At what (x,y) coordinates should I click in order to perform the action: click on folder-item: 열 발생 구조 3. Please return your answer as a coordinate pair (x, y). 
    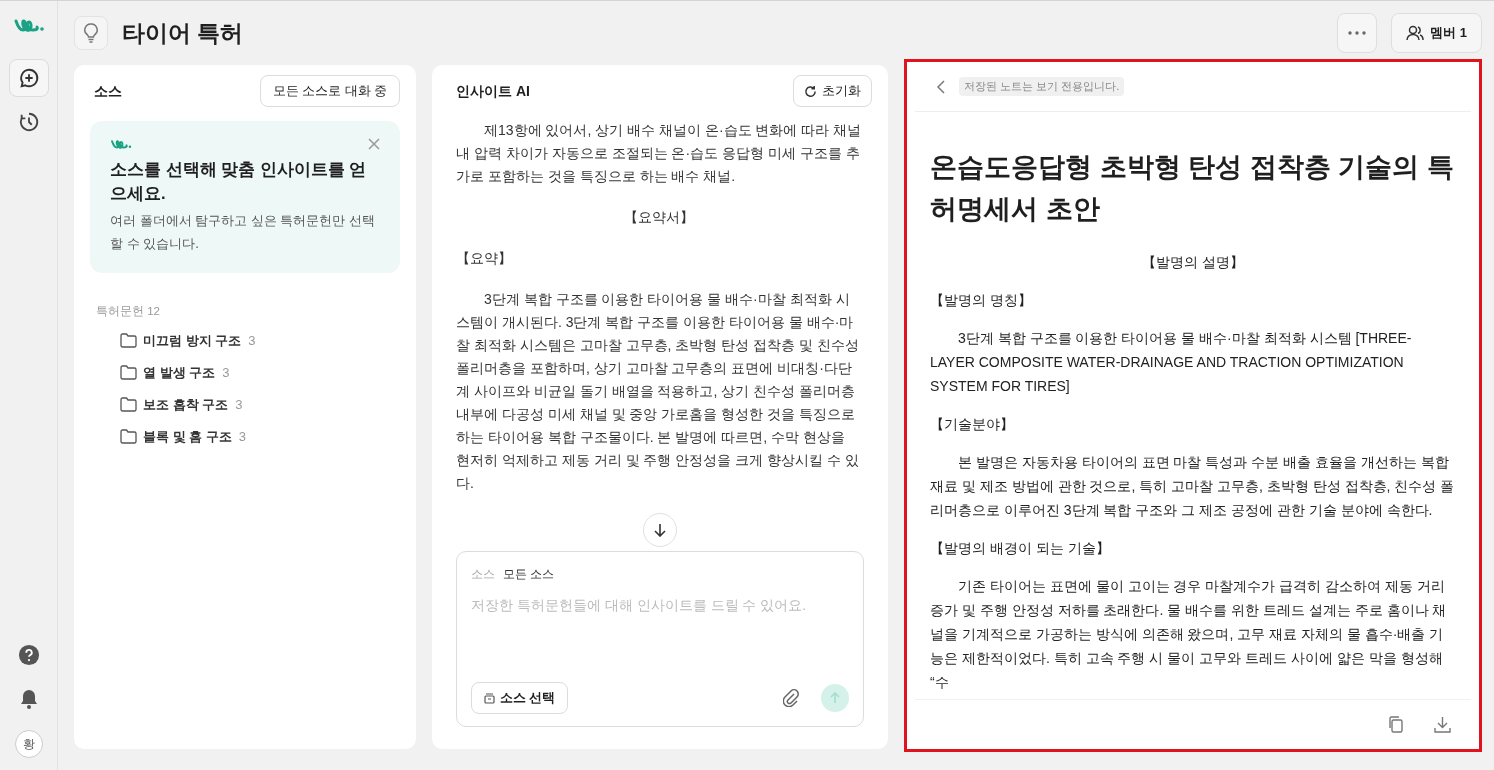
    Looking at the image, I should click on (260, 372).